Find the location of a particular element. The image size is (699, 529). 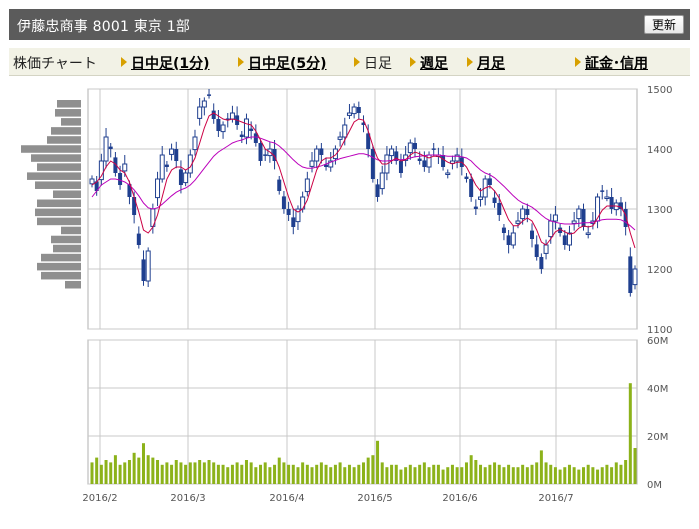

volume-tick-label: 0M is located at coordinates (654, 485).